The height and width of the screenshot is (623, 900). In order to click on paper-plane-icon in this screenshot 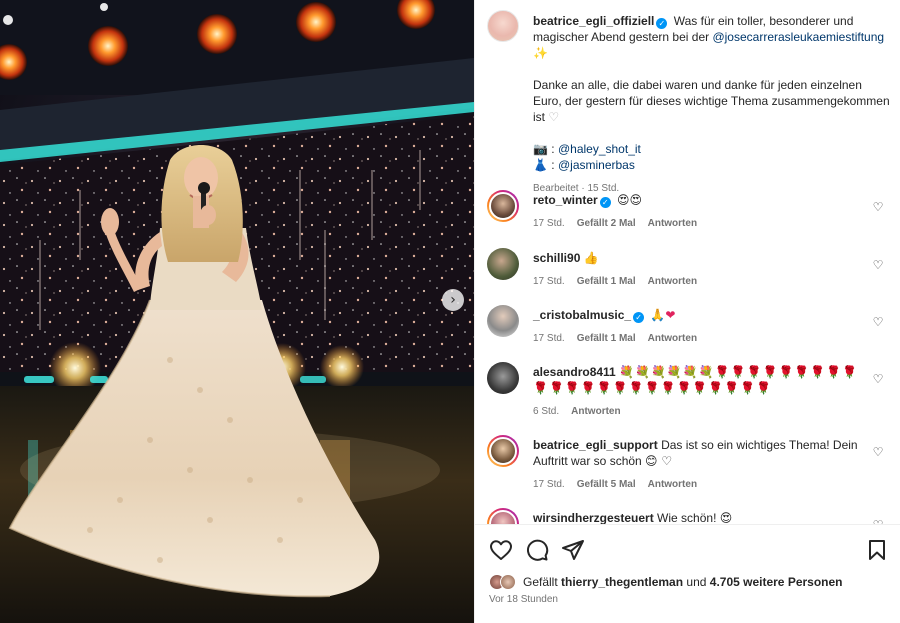, I will do `click(573, 550)`.